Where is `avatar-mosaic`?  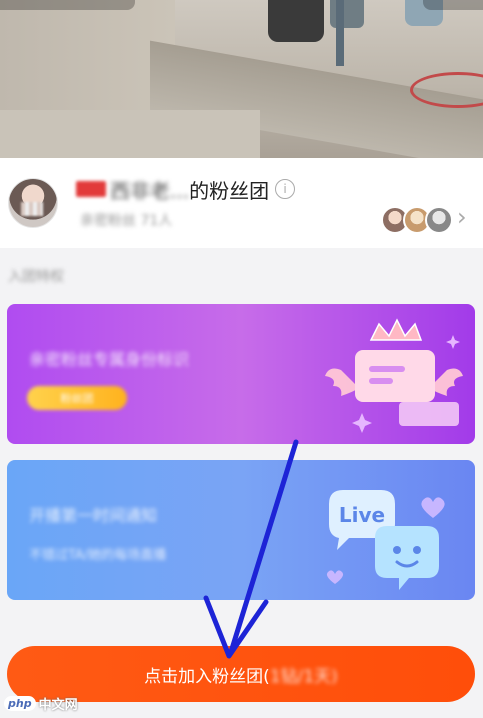
avatar-mosaic is located at coordinates (32, 209).